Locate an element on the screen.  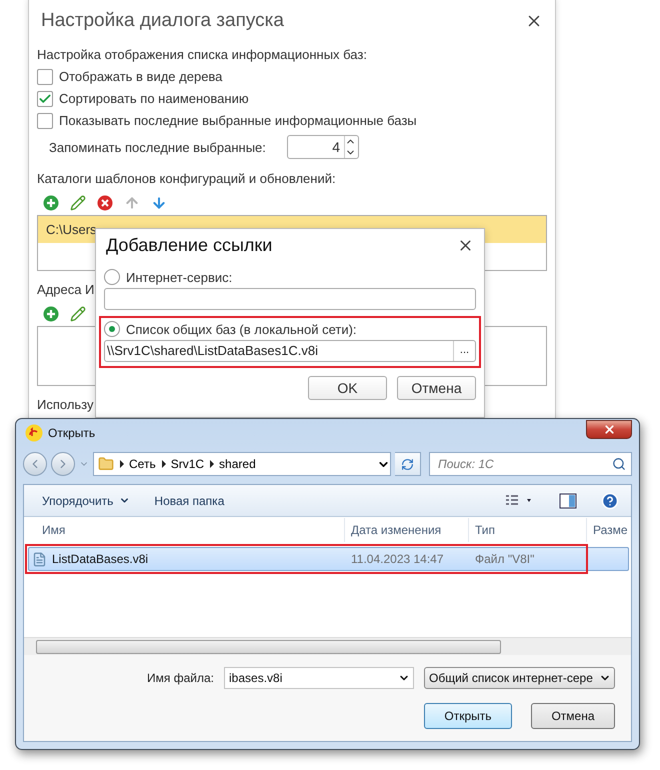
radio-label: Список общих баз (в локальной сети): is located at coordinates (241, 329).